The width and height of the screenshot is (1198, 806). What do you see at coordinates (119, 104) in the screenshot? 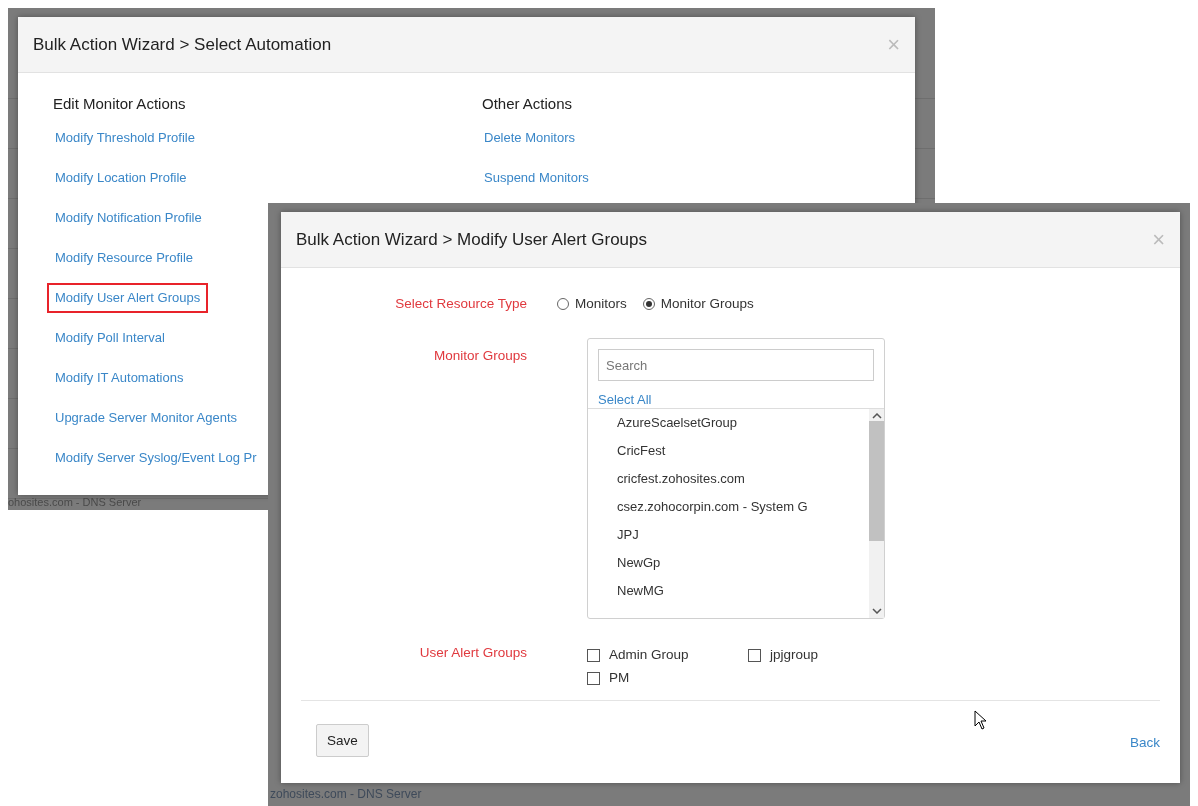
I see `section-heading: Edit Monitor Actions` at bounding box center [119, 104].